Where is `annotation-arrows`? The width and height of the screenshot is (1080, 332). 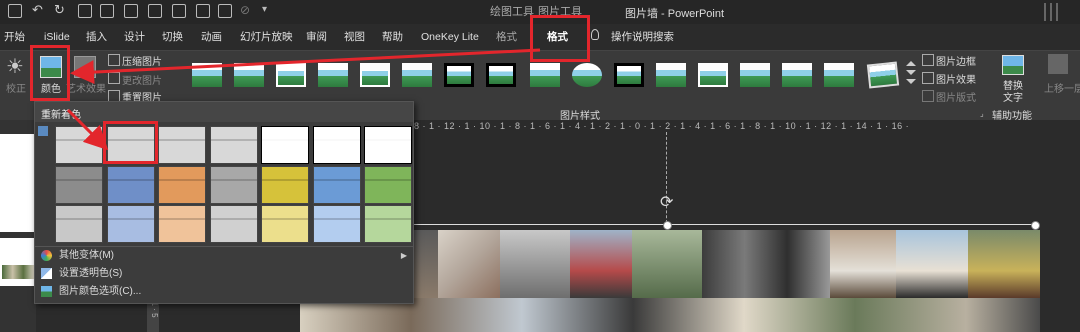 annotation-arrows is located at coordinates (303, 99).